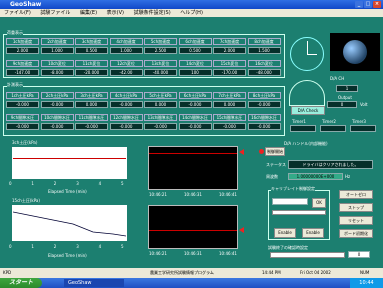 The image size is (383, 288). I want to click on gauge-icon, so click(307, 93).